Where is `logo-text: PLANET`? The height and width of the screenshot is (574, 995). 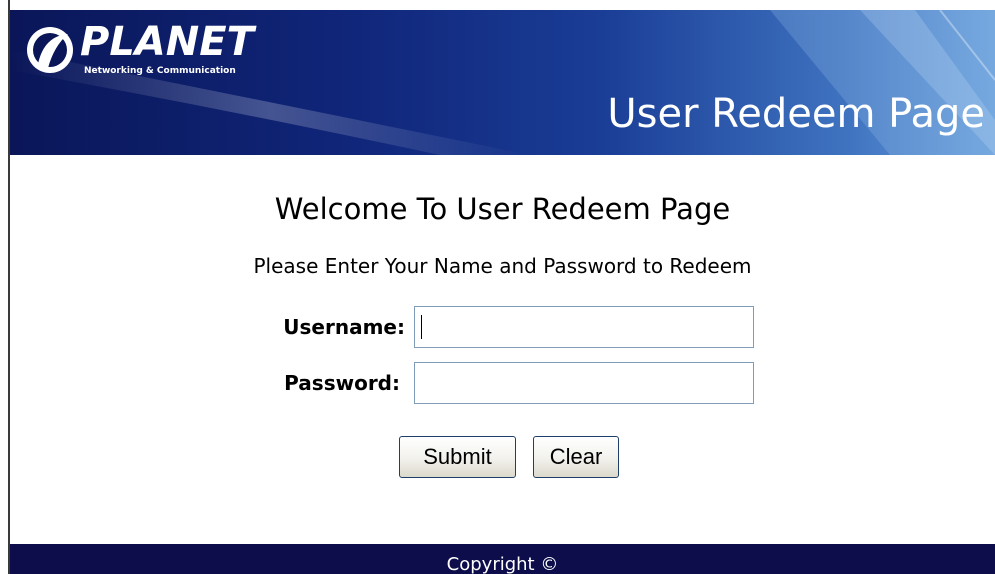
logo-text: PLANET is located at coordinates (167, 42).